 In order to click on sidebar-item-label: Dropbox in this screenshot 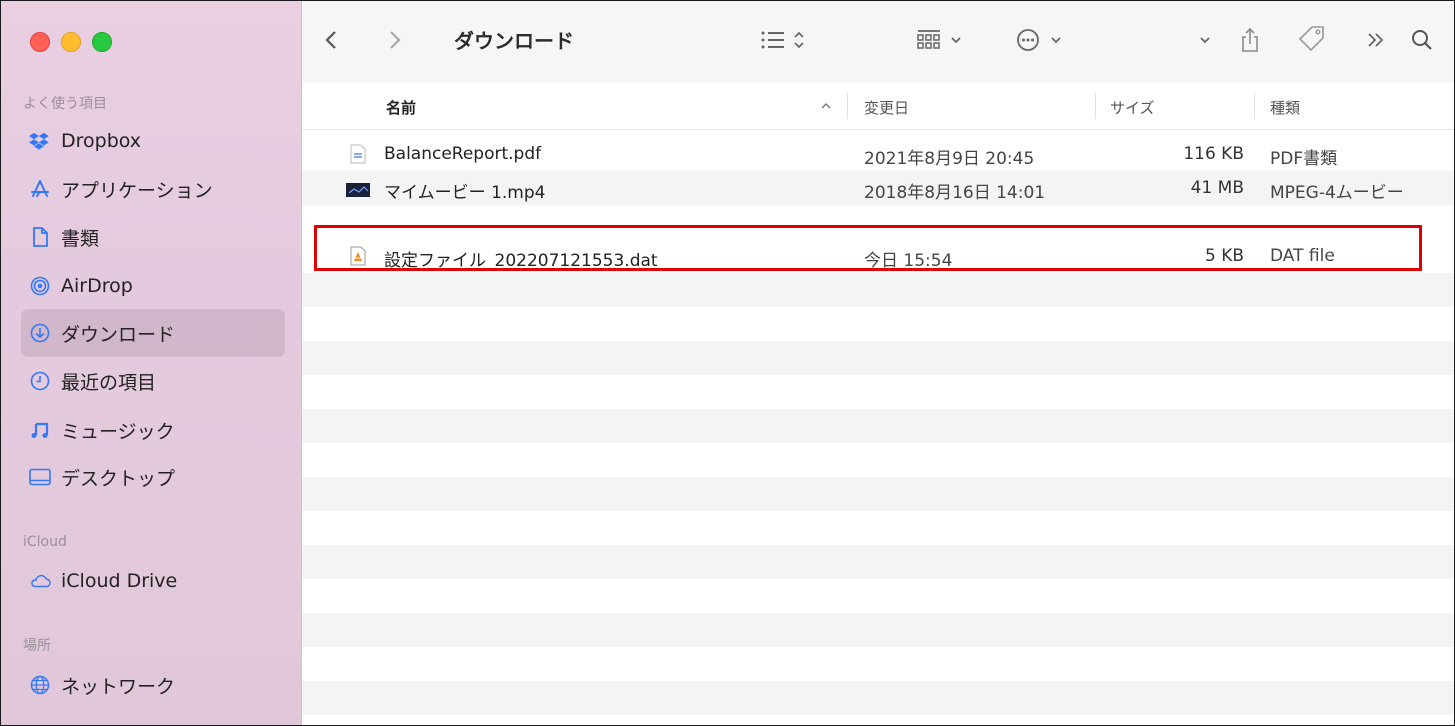, I will do `click(101, 141)`.